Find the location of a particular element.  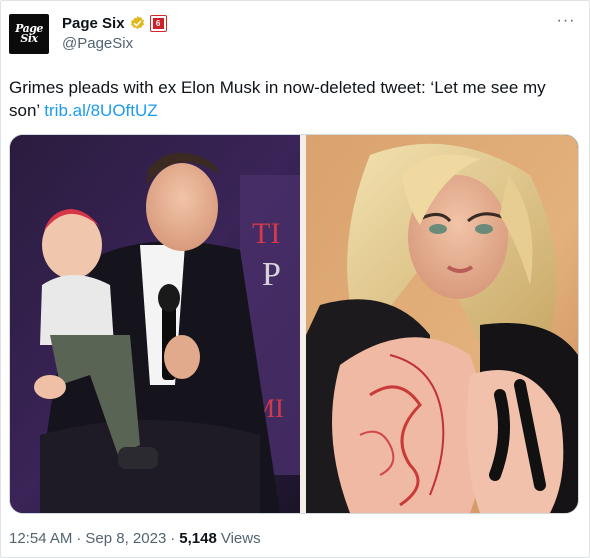

author-handle: @PageSix is located at coordinates (97, 43).